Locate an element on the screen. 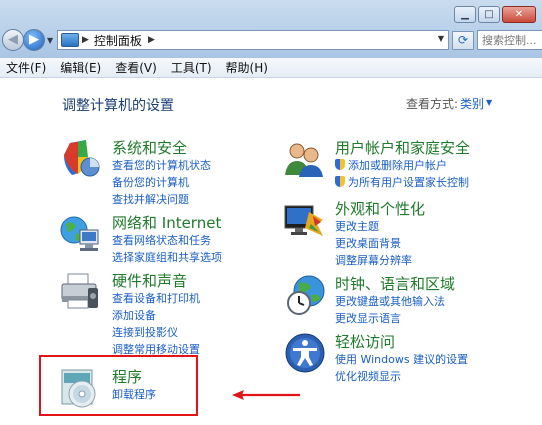 The width and height of the screenshot is (542, 425). category-title: 系统和安全 is located at coordinates (149, 147).